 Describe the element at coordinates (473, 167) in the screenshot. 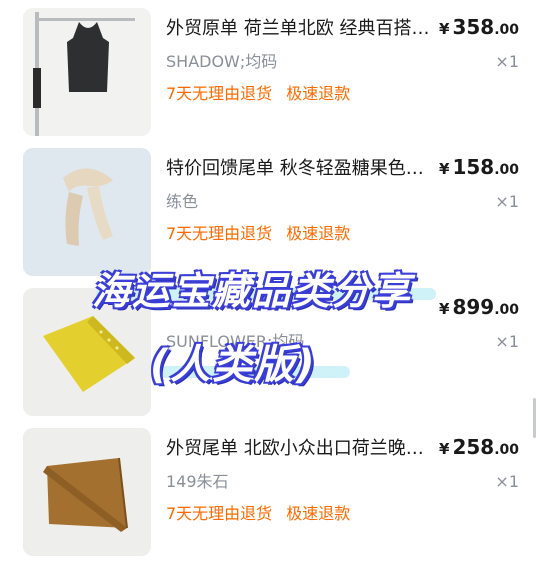

I see `price-integer: 158` at that location.